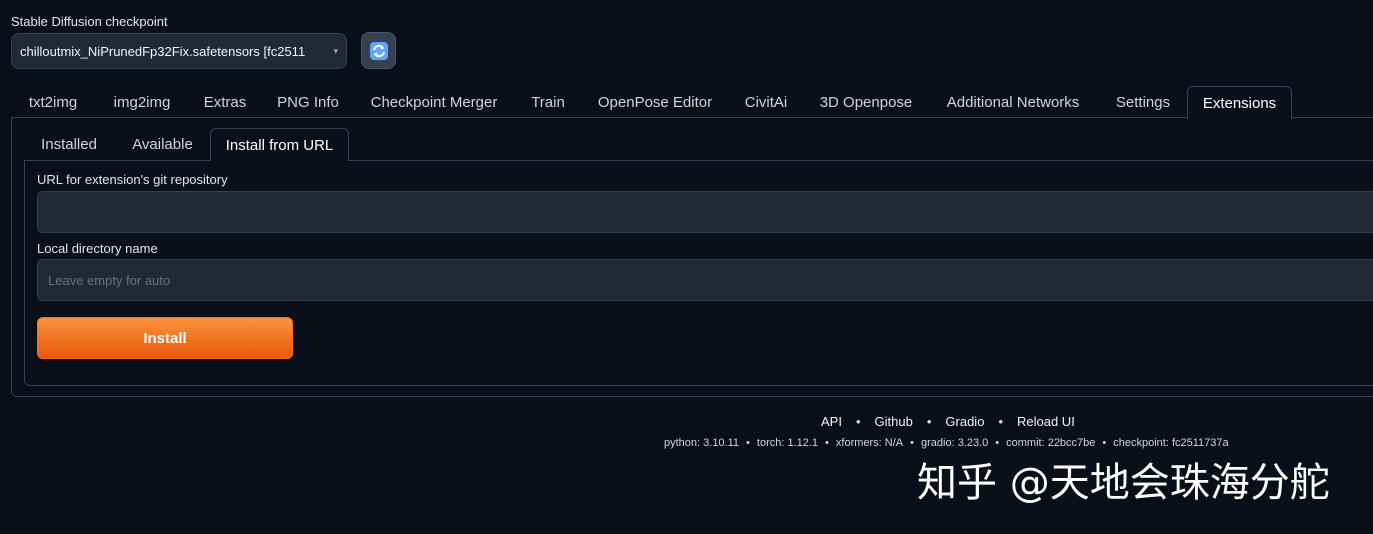  I want to click on version-python: python: 3.10.11, so click(702, 443).